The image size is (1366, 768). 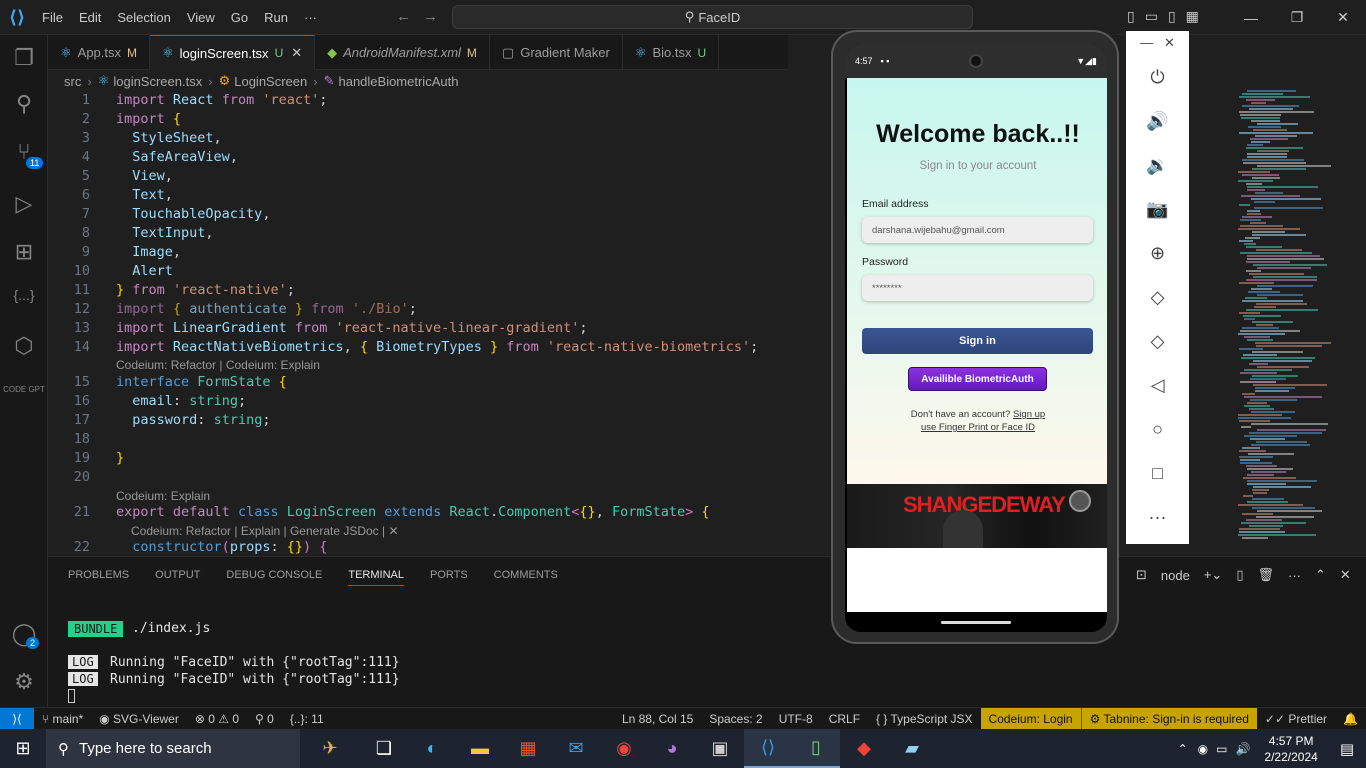 I want to click on menu-go: Go, so click(x=239, y=17).